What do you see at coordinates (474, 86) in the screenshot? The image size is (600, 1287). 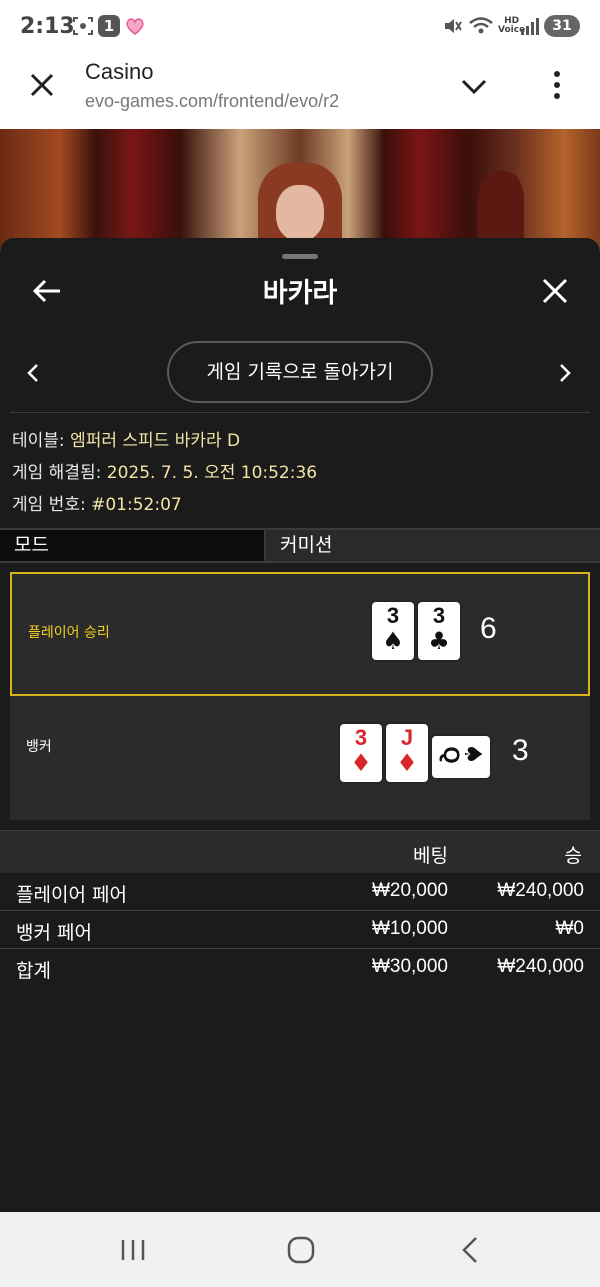 I see `chevron-down-icon` at bounding box center [474, 86].